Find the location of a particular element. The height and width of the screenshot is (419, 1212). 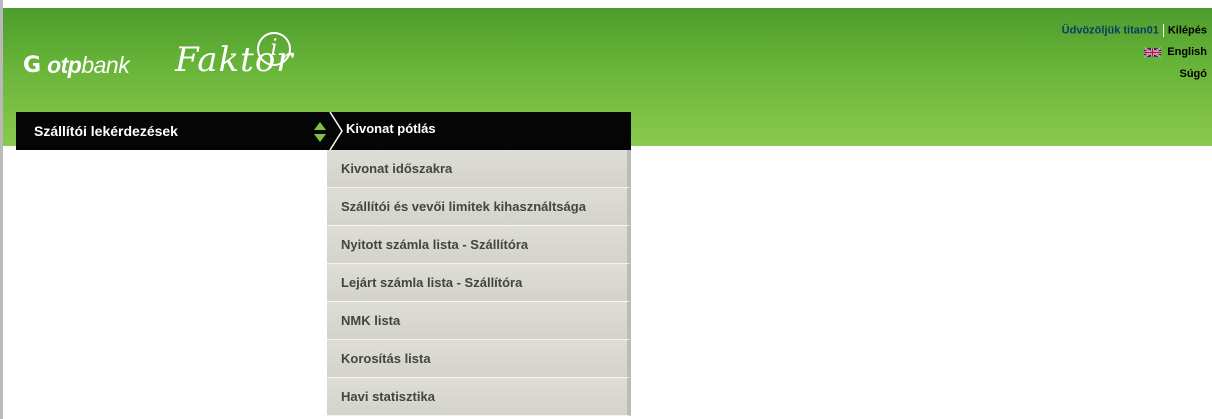

otp-logo-icon: G is located at coordinates (32, 65).